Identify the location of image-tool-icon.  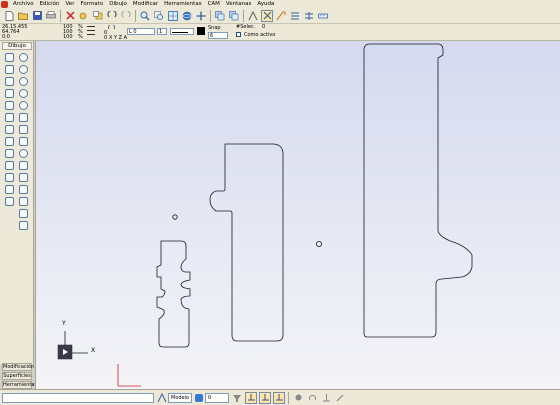
(9, 165).